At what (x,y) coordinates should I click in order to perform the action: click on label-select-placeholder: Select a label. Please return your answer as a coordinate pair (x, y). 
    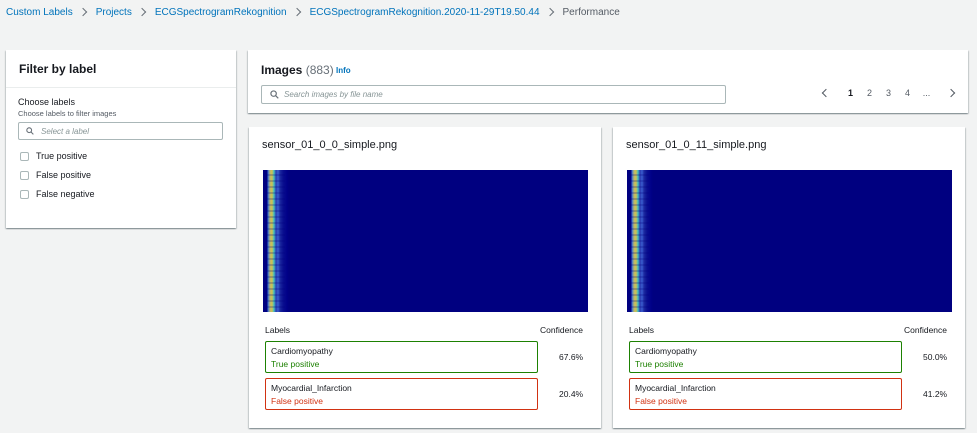
    Looking at the image, I should click on (65, 131).